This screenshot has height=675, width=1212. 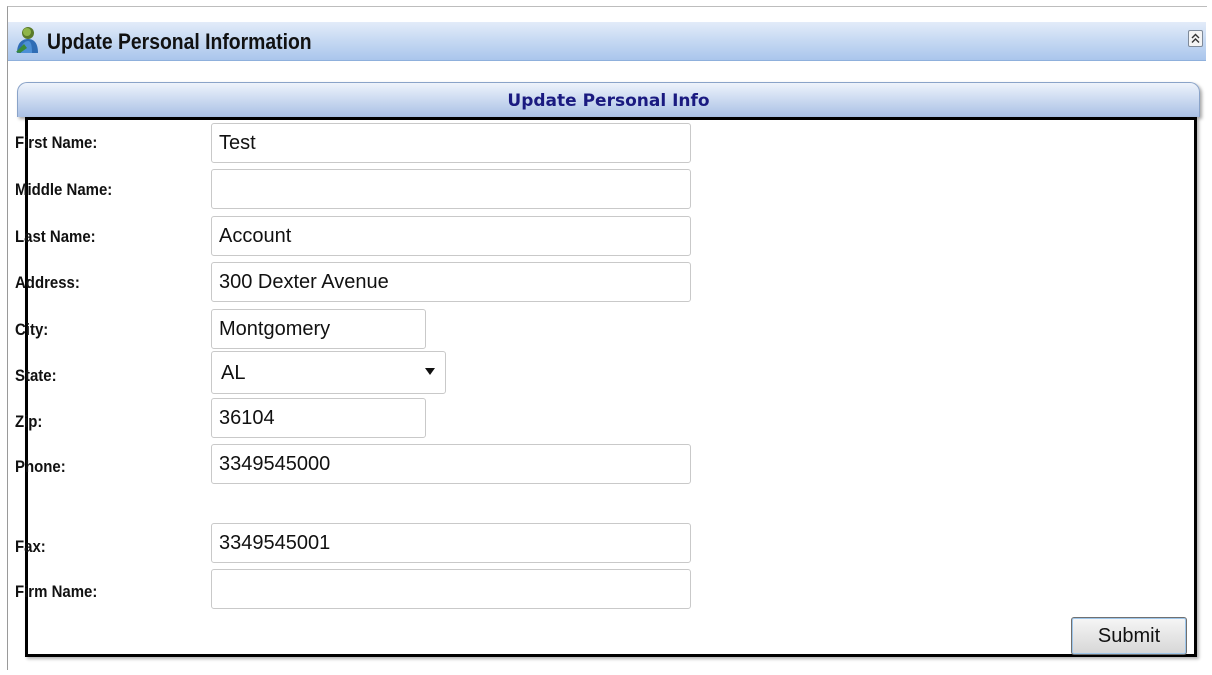 I want to click on panel-title: Update Personal Info, so click(x=608, y=101).